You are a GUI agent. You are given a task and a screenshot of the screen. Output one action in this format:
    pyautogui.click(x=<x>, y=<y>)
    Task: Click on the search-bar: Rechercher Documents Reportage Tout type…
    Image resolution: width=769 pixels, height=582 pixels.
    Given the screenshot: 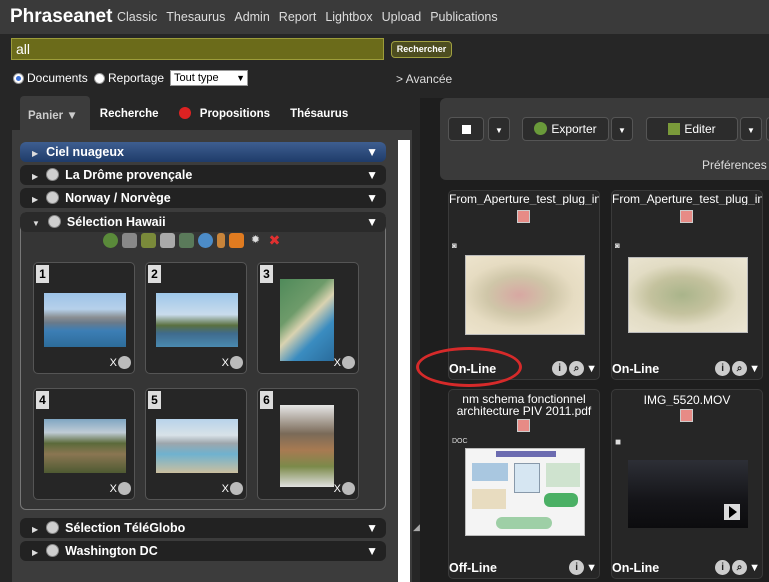 What is the action you would take?
    pyautogui.click(x=384, y=66)
    